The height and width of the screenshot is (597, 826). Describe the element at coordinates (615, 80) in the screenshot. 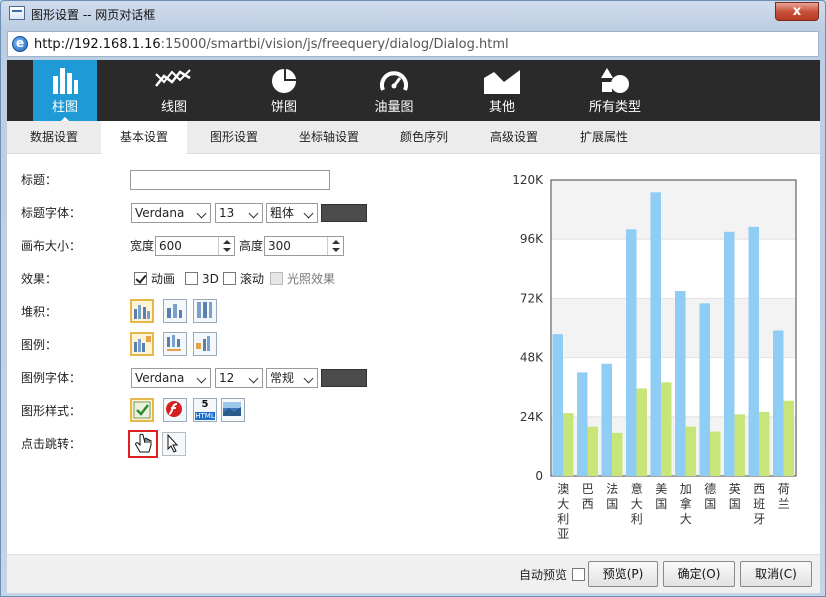

I see `shapes-icon` at that location.